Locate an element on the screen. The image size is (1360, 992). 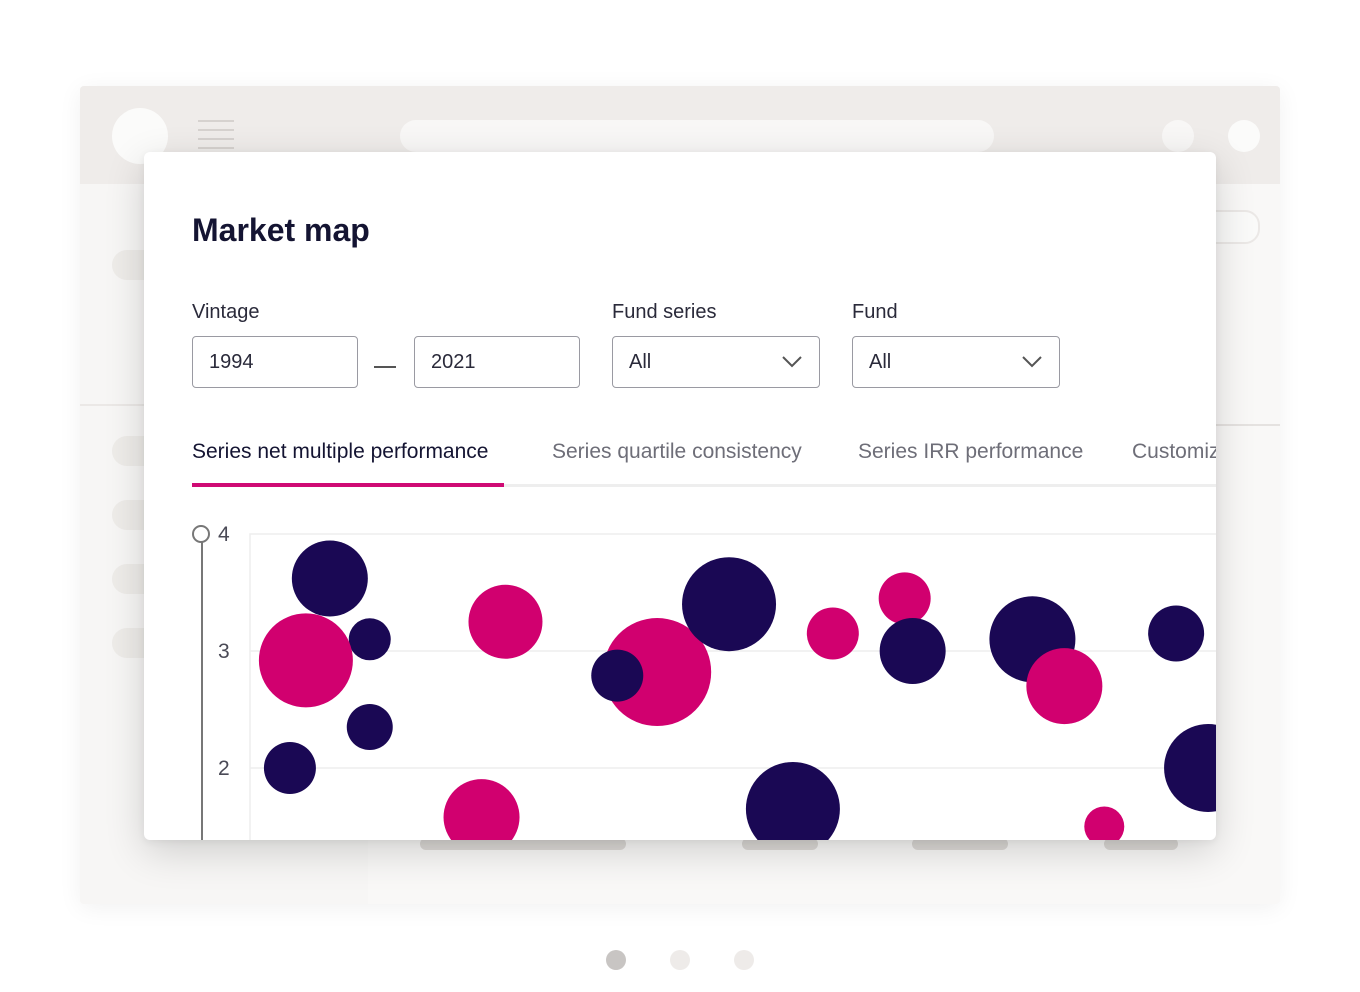
range-dash is located at coordinates (385, 367).